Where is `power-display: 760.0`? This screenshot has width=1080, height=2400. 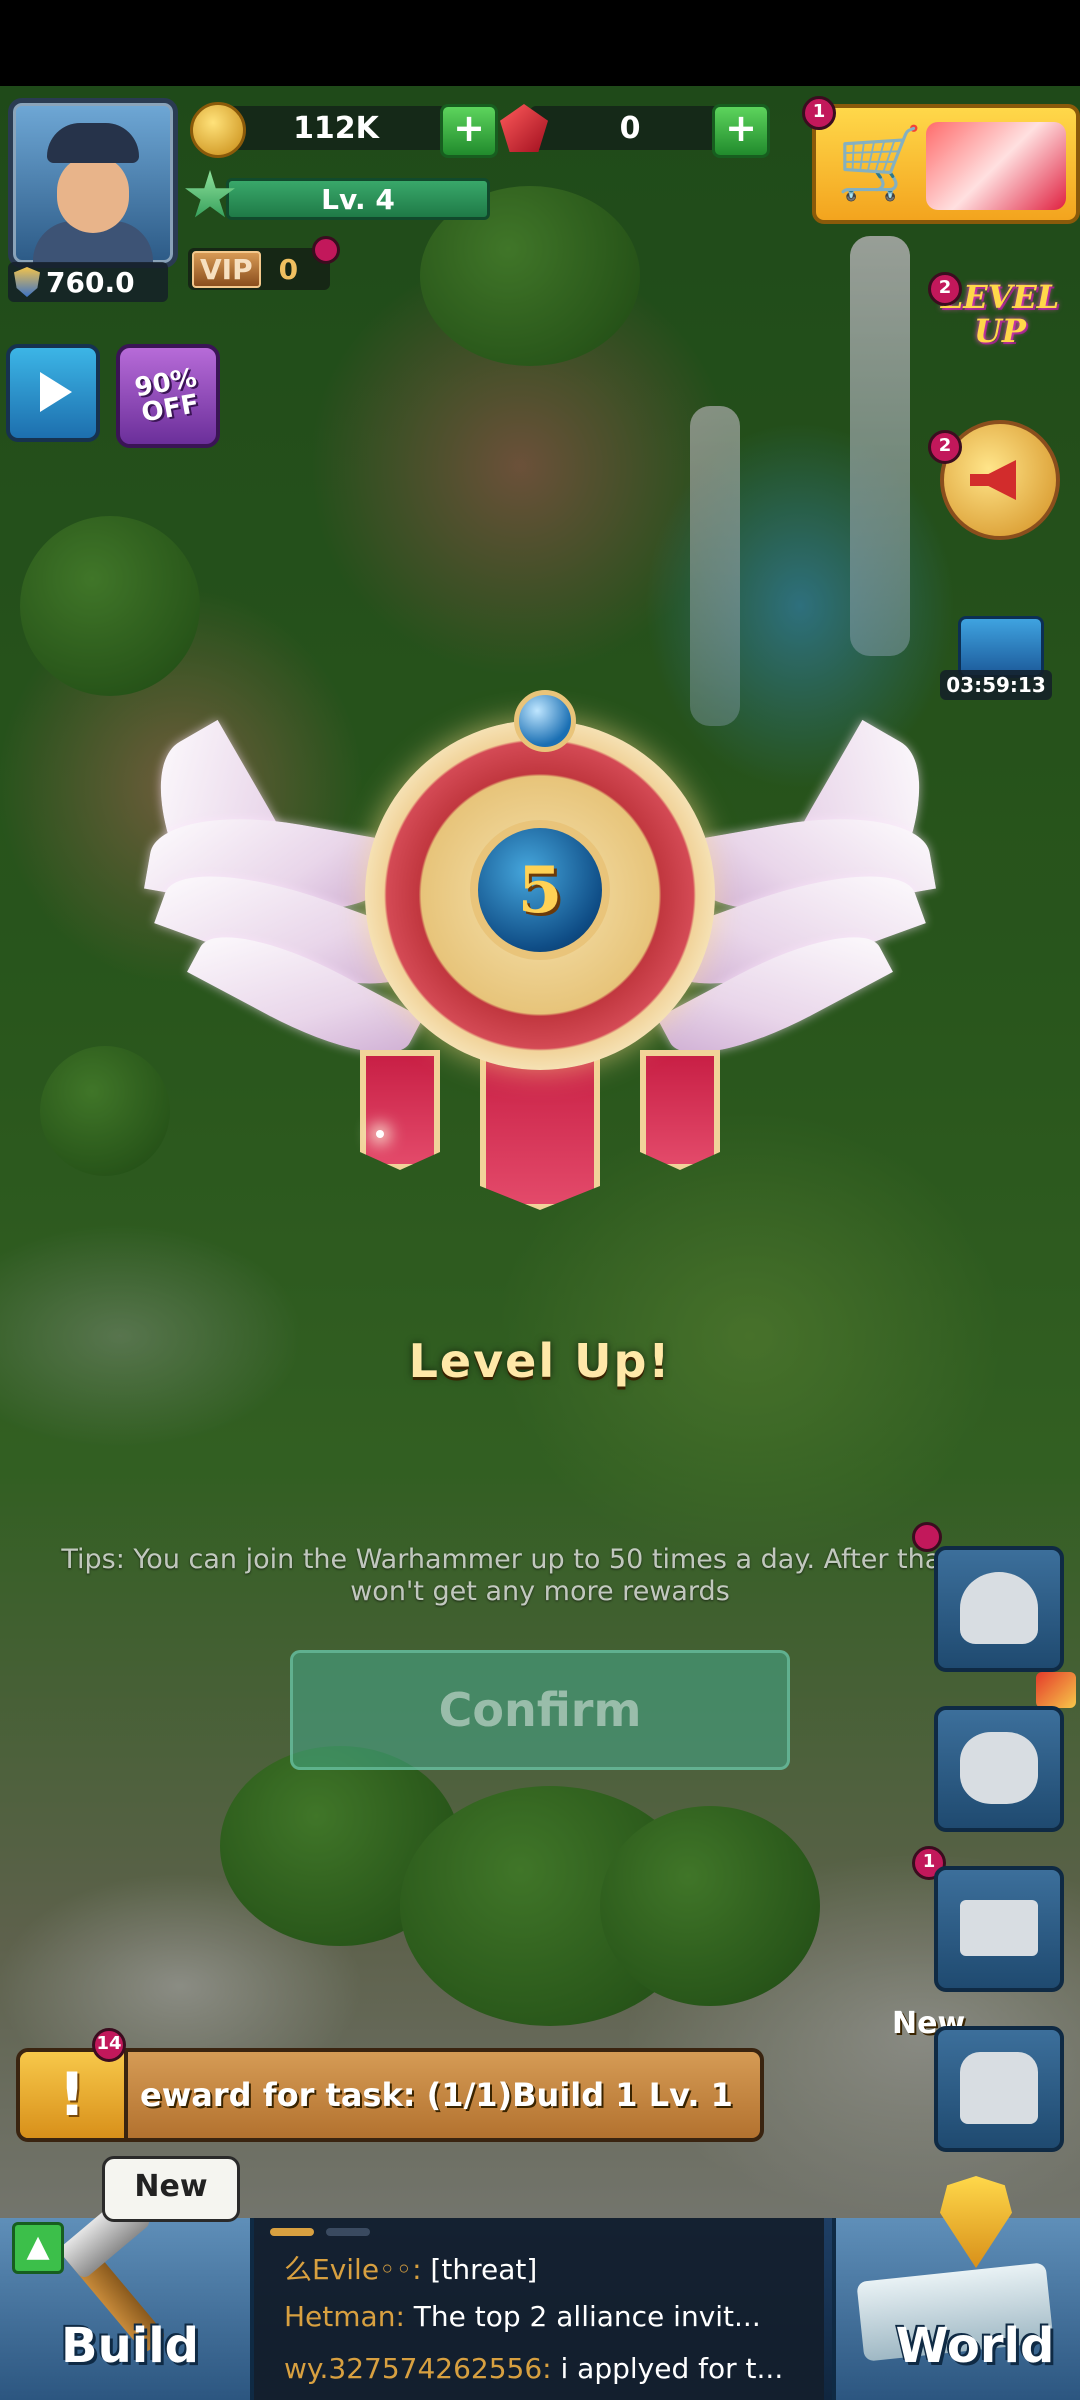
power-display: 760.0 is located at coordinates (88, 282).